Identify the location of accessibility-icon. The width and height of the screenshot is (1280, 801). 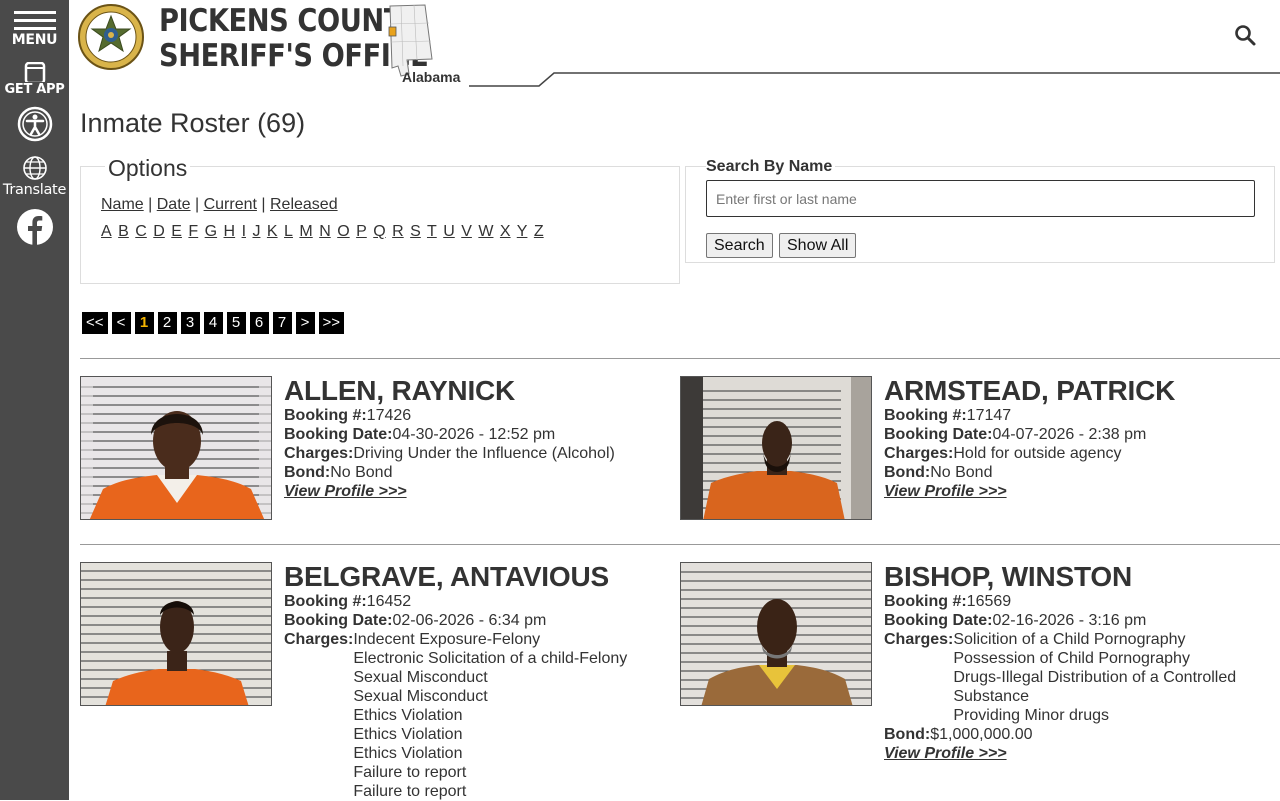
(34, 124).